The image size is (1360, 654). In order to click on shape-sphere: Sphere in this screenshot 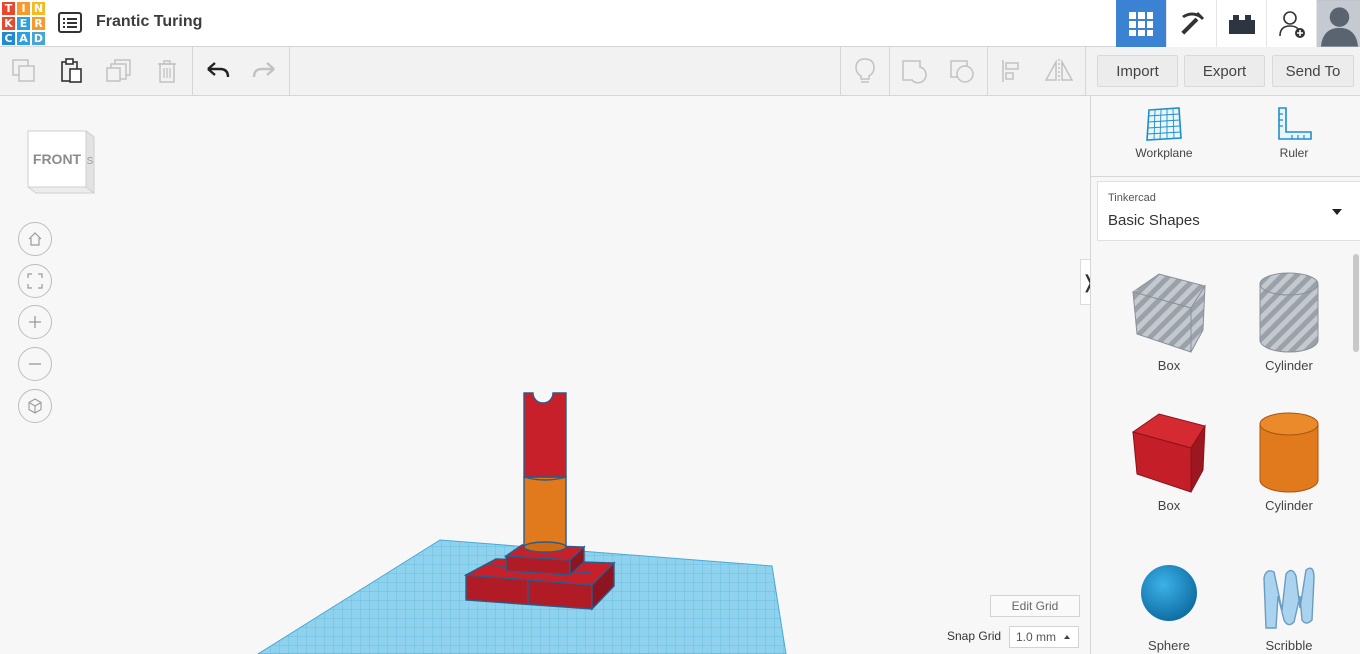, I will do `click(1169, 602)`.